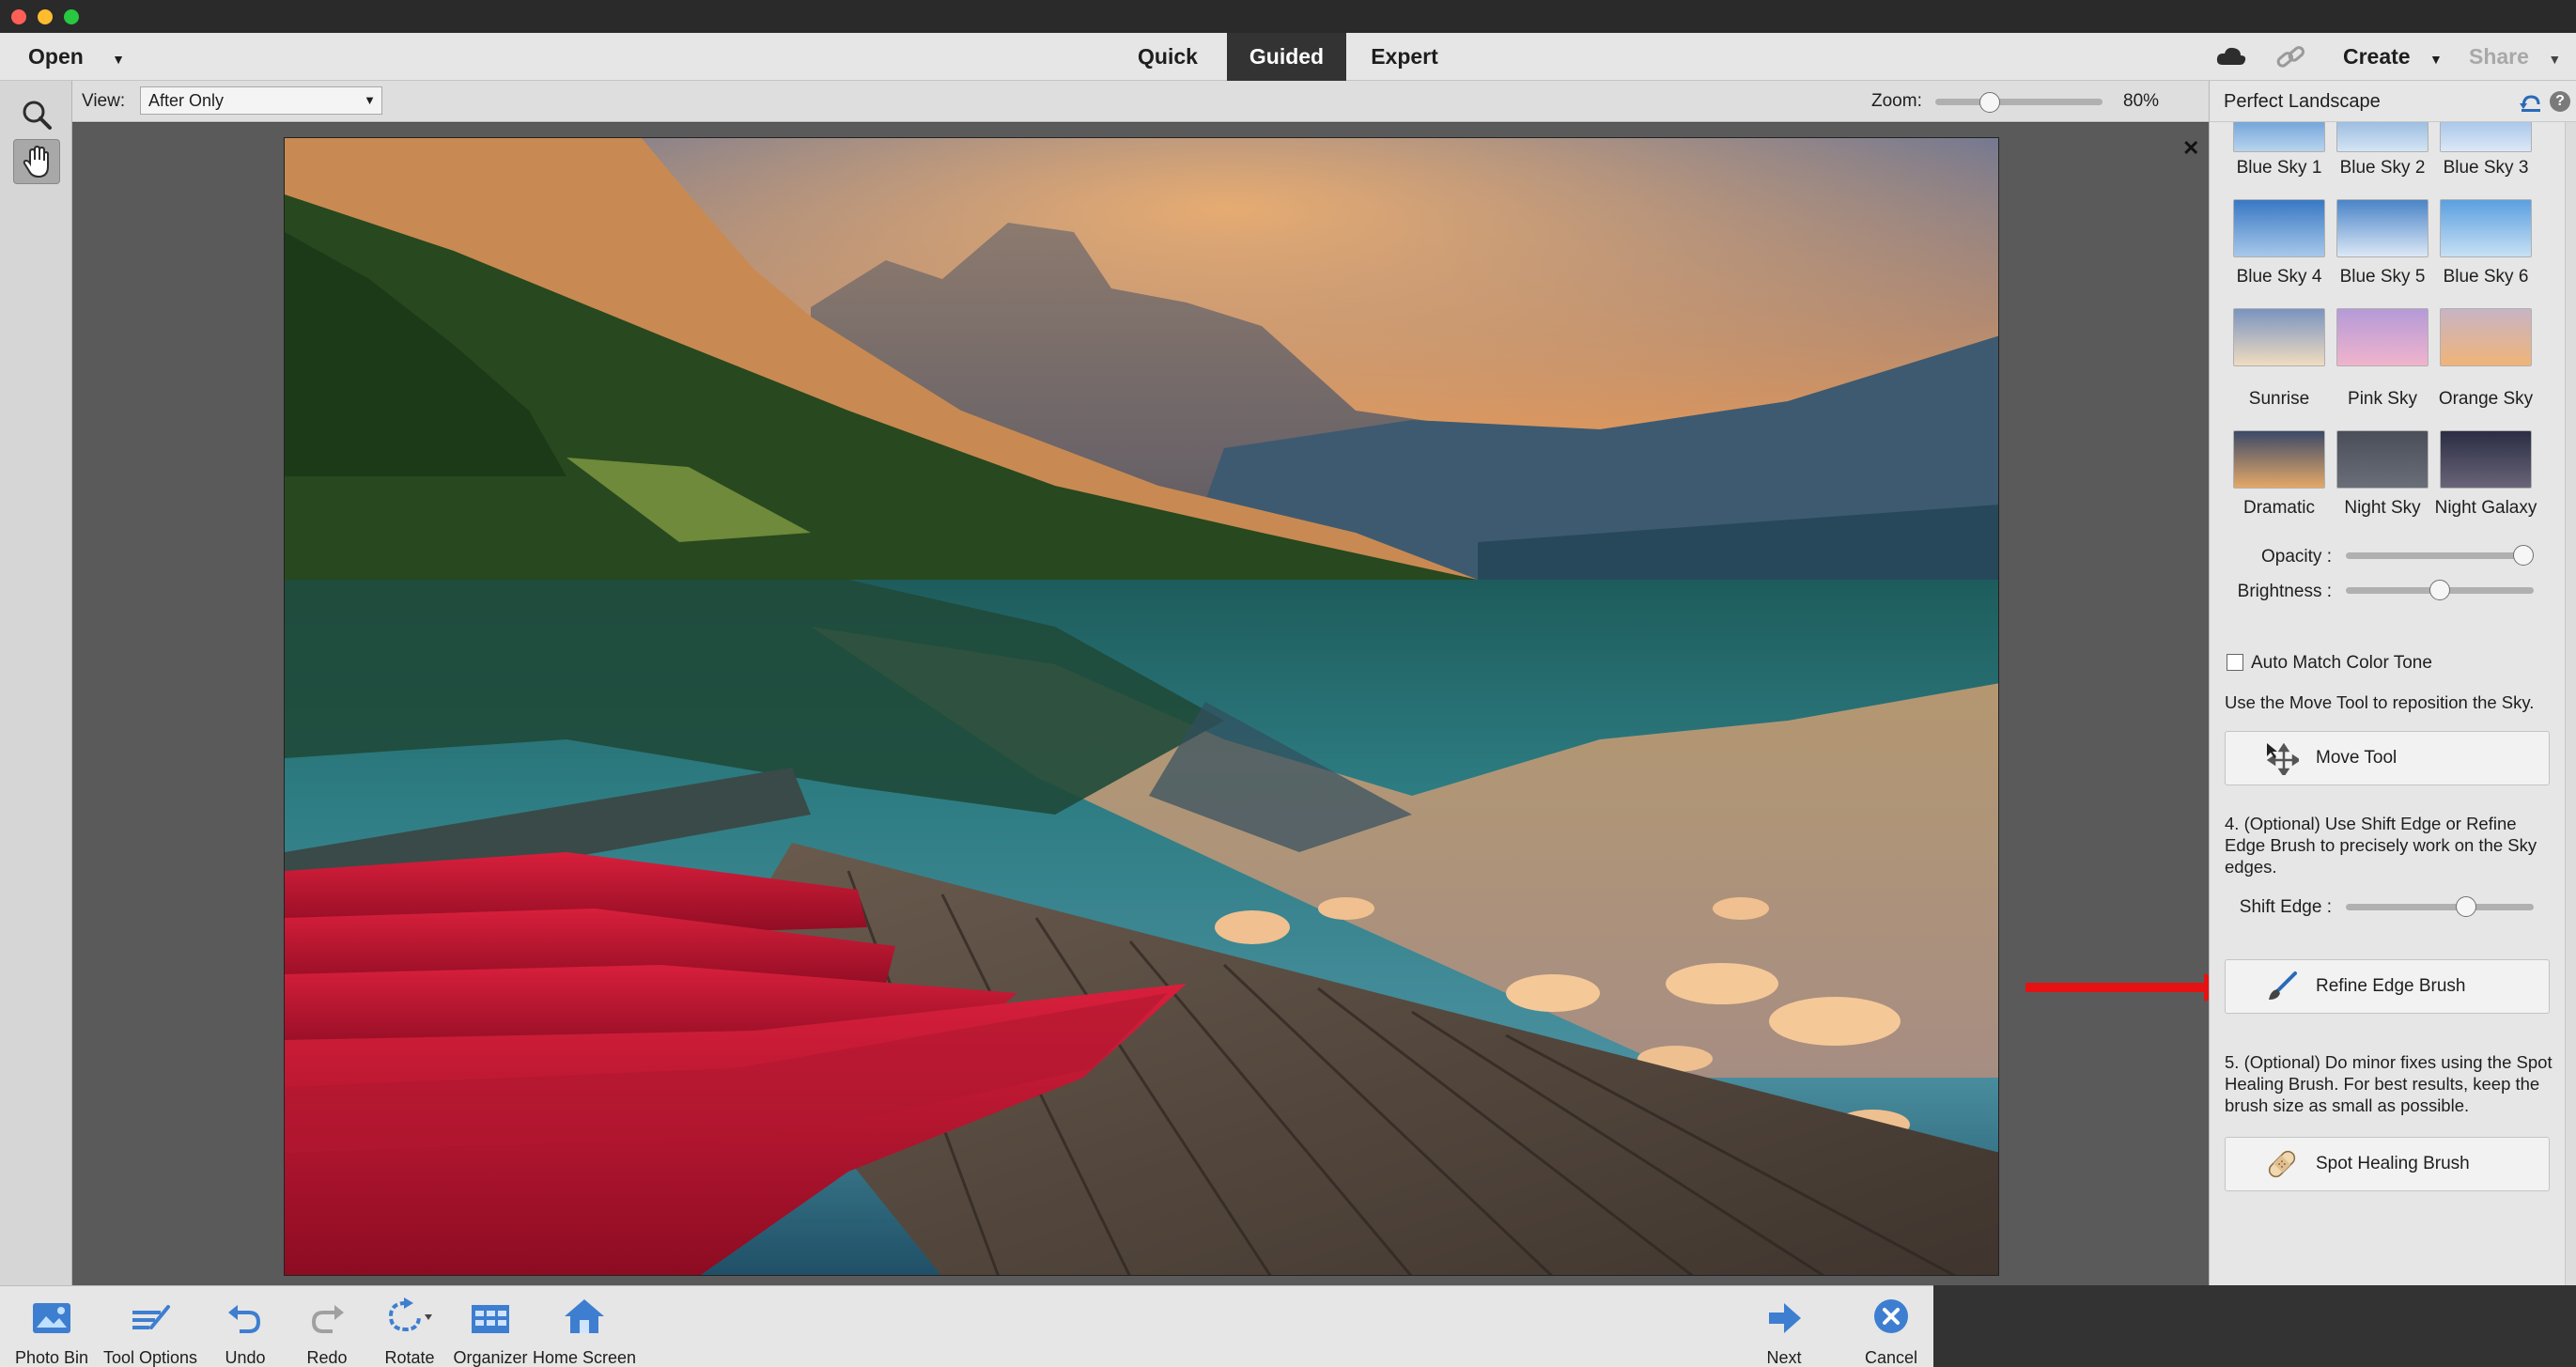 This screenshot has width=2576, height=1367. I want to click on tool-options-icon, so click(151, 1317).